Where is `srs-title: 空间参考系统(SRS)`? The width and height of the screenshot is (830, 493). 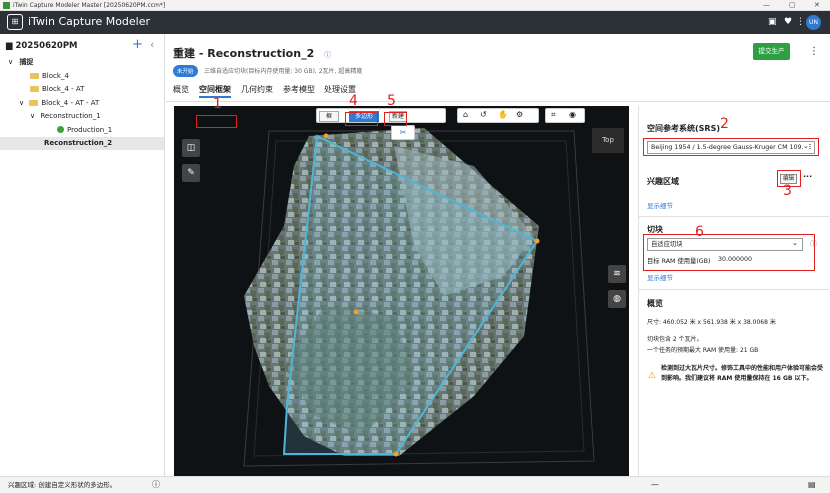
srs-title: 空间参考系统(SRS) is located at coordinates (683, 128).